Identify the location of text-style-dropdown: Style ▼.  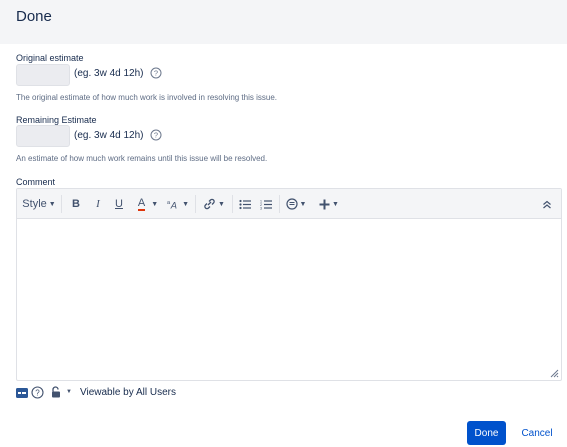
(39, 204).